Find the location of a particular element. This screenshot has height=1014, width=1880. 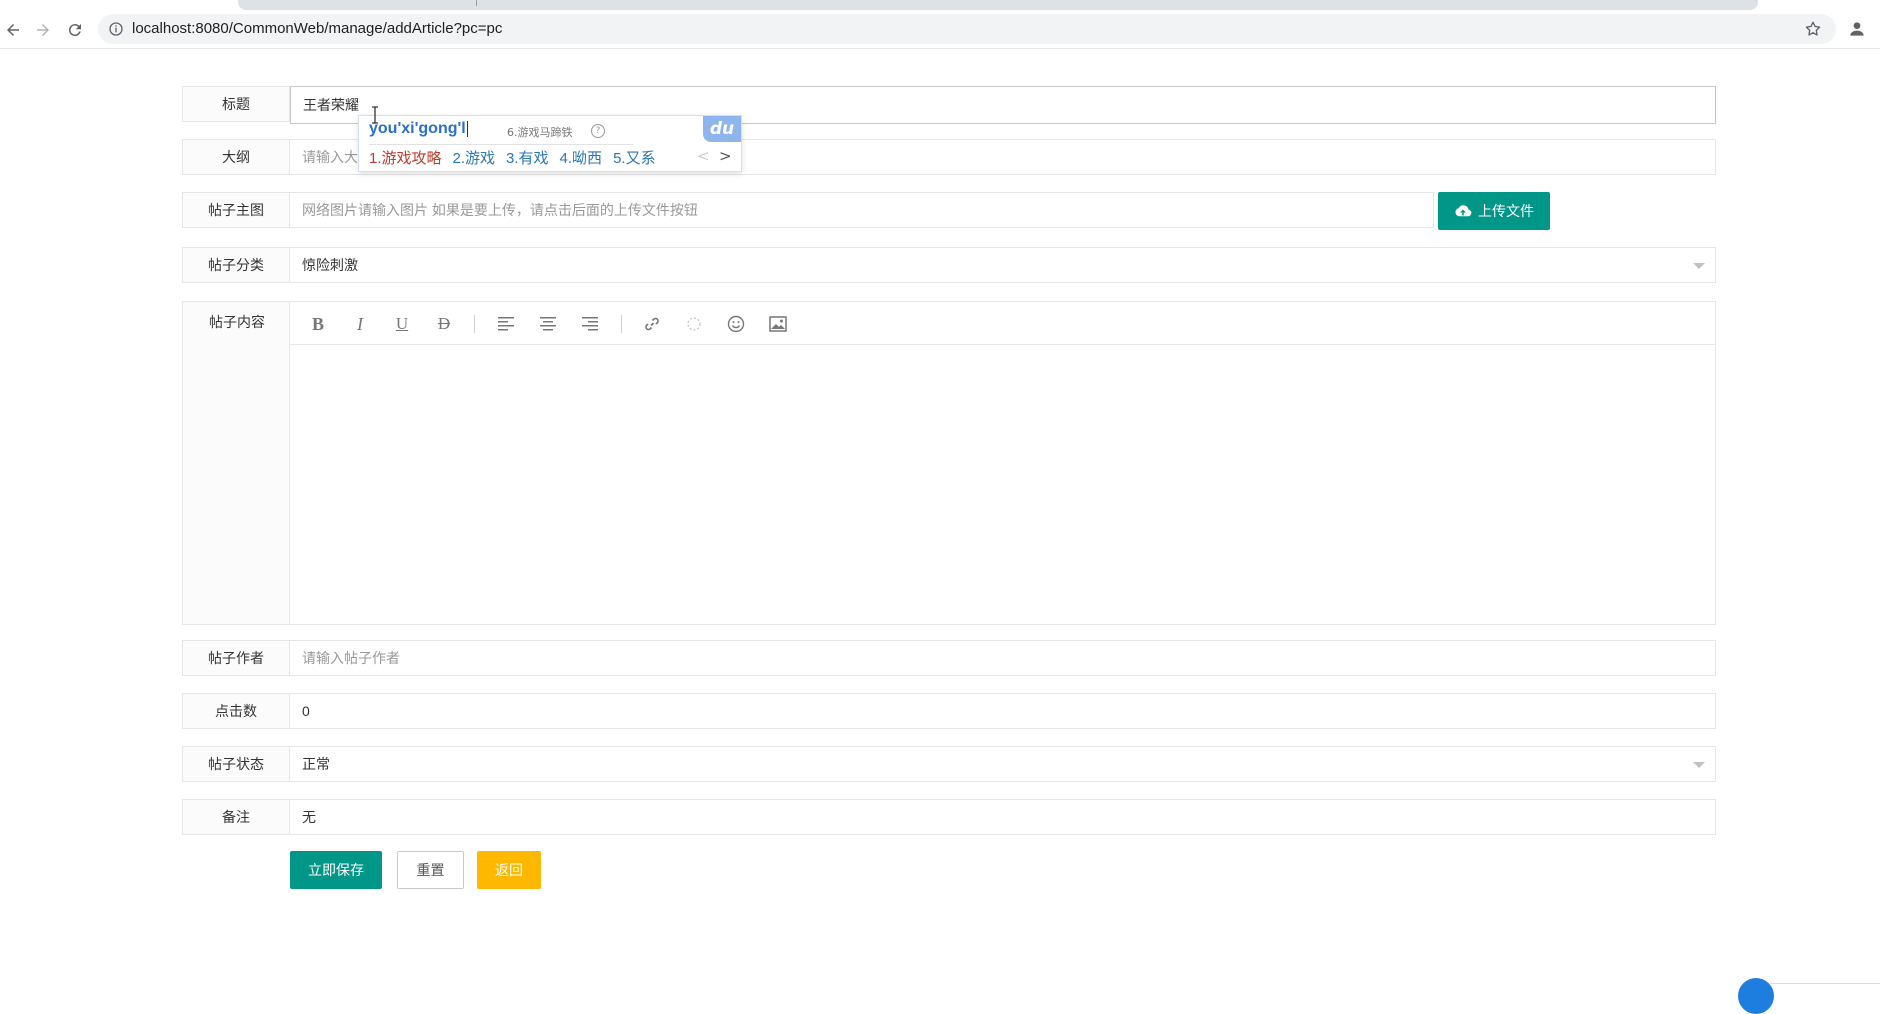

title-value: 王者荣耀 is located at coordinates (331, 105).